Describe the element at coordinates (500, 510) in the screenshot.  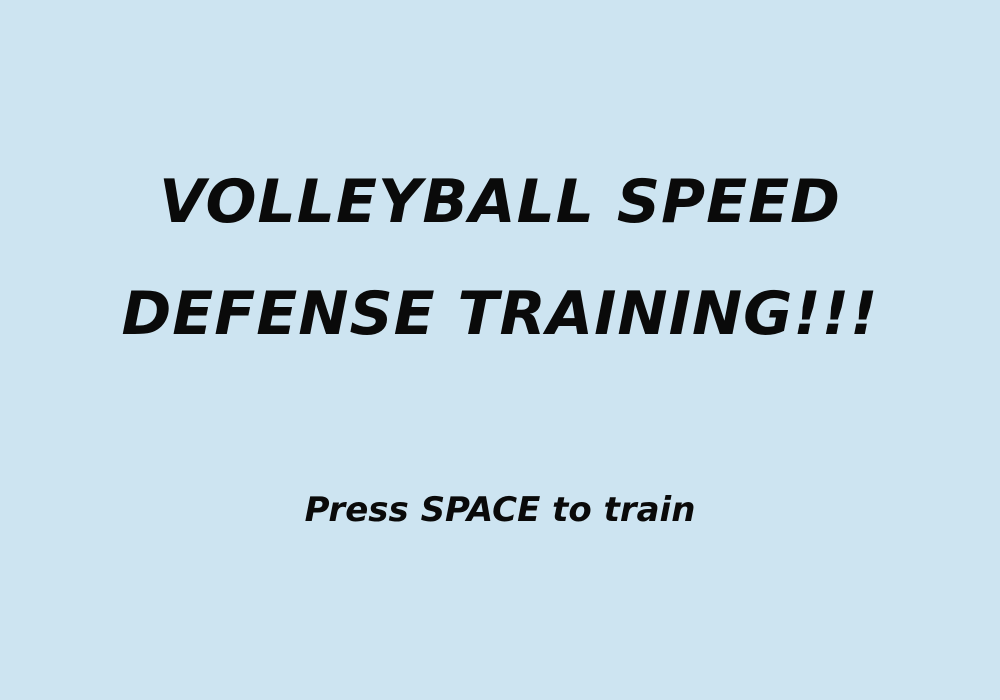
I see `start-prompt: Press SPACE to train` at that location.